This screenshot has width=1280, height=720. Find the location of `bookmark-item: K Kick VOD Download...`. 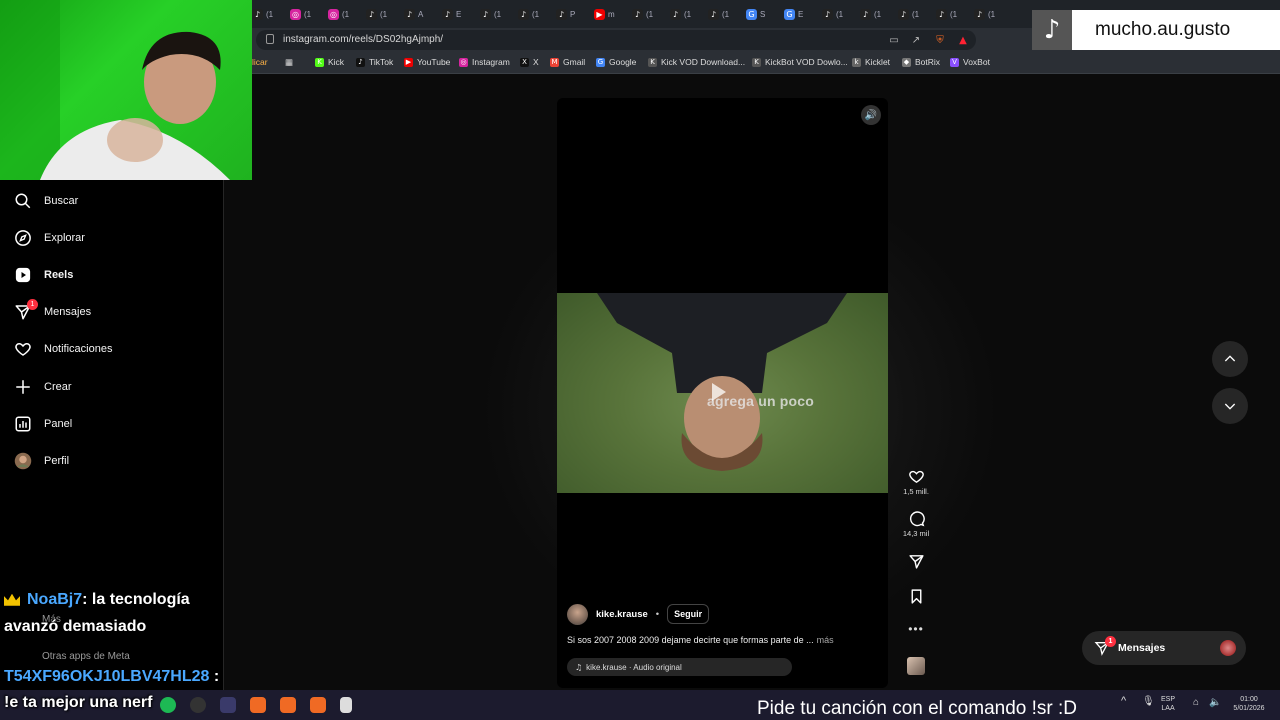

bookmark-item: K Kick VOD Download... is located at coordinates (696, 62).